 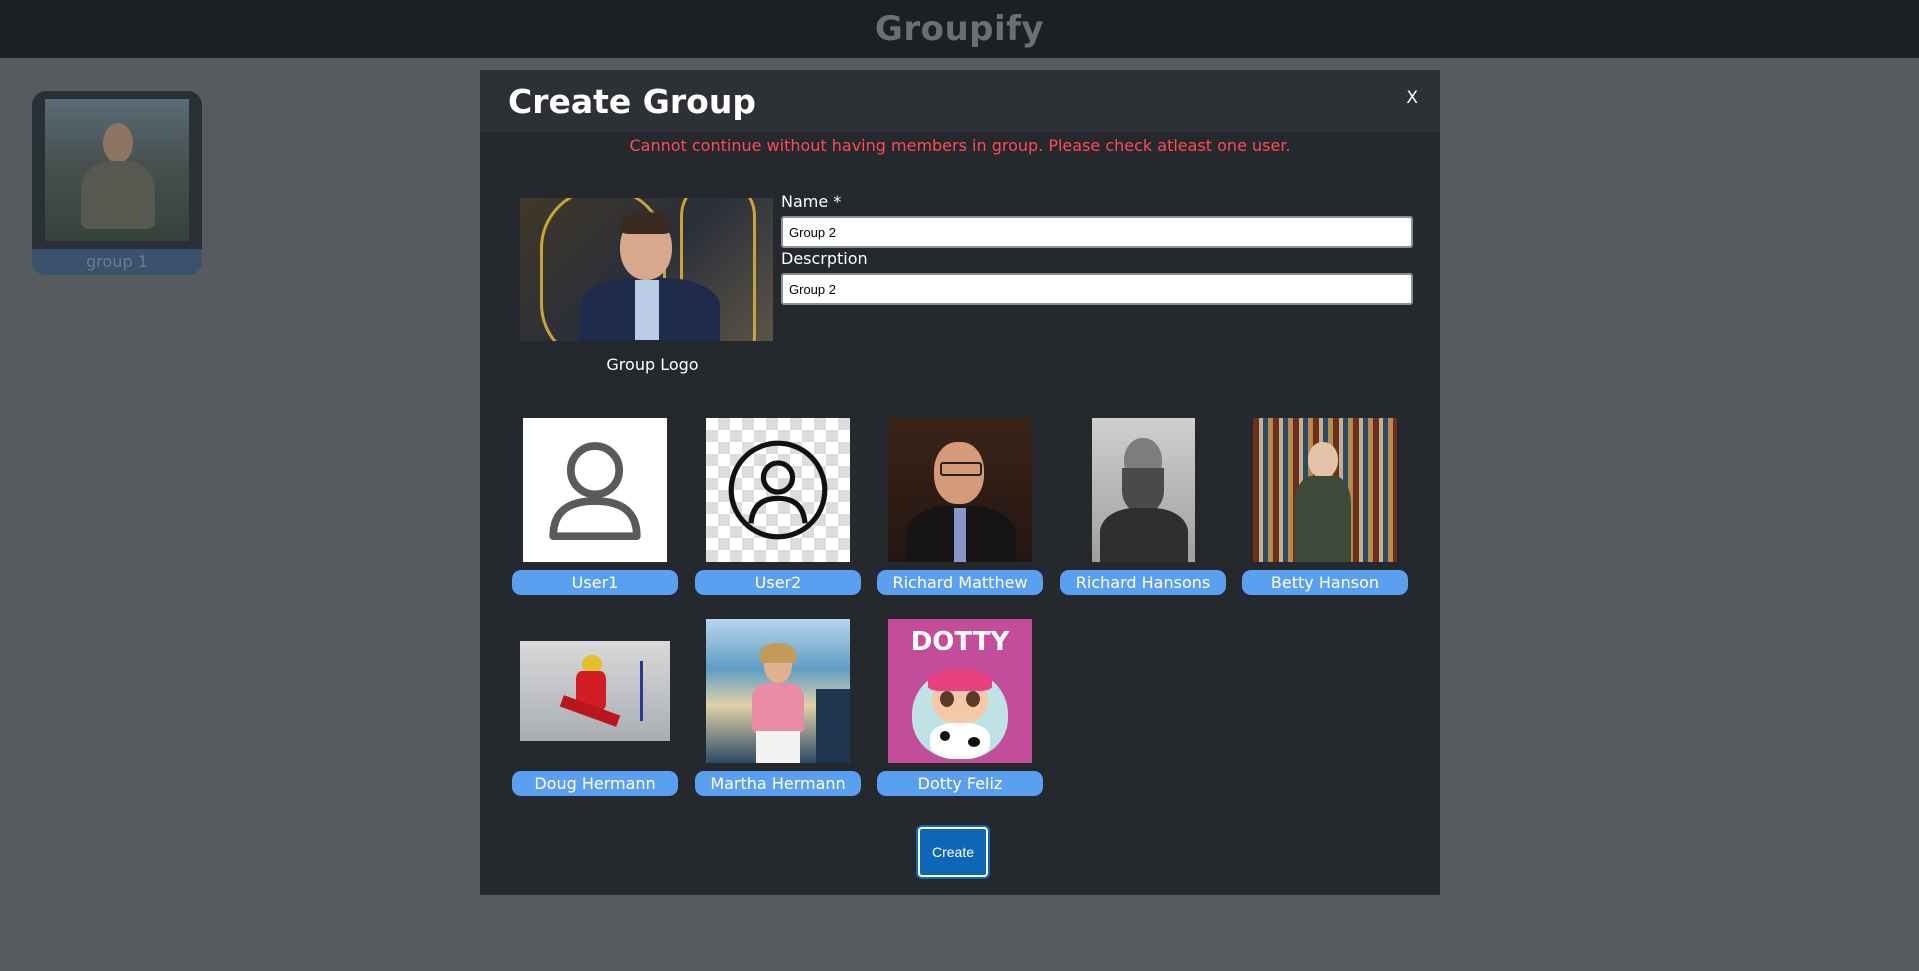 I want to click on group-logo-caption: Group Logo, so click(x=652, y=364).